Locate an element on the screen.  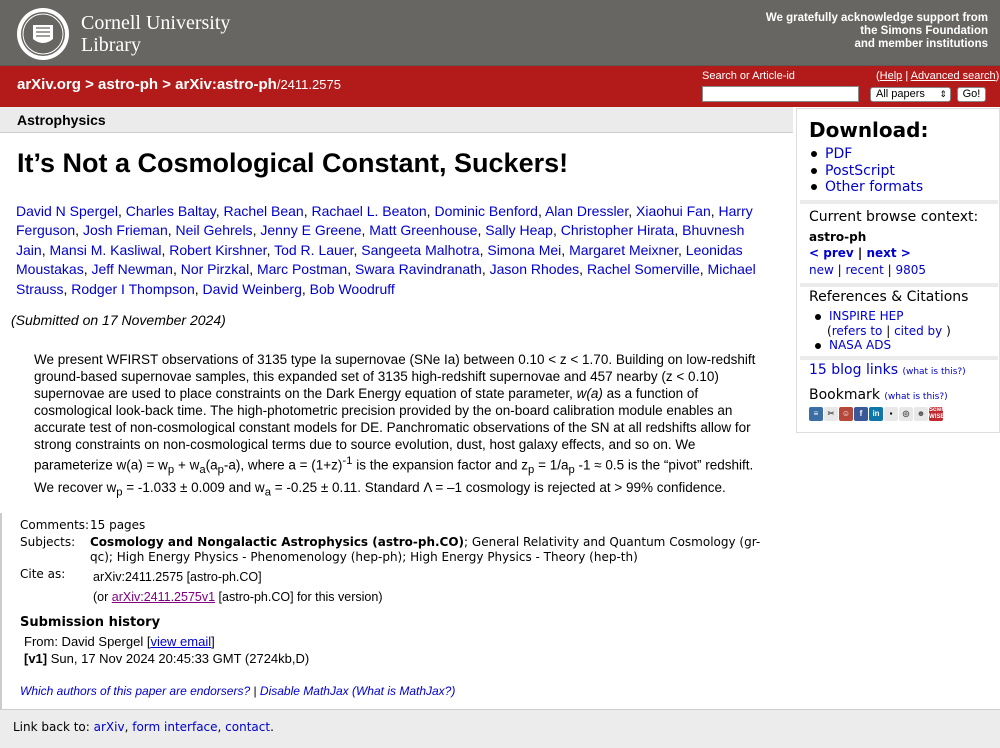
citeulike-icon: ✂ is located at coordinates (831, 414).